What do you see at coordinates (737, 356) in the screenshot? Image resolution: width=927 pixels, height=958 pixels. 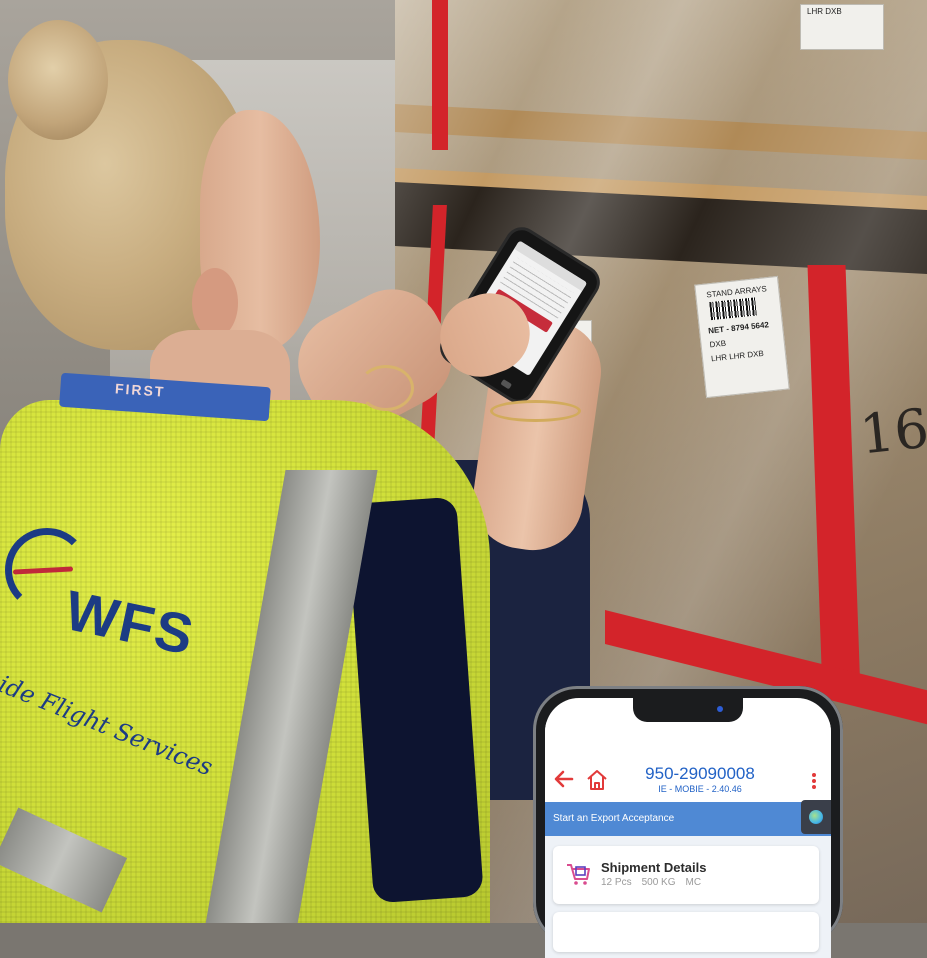 I see `label-line: LHR LHR DXB` at bounding box center [737, 356].